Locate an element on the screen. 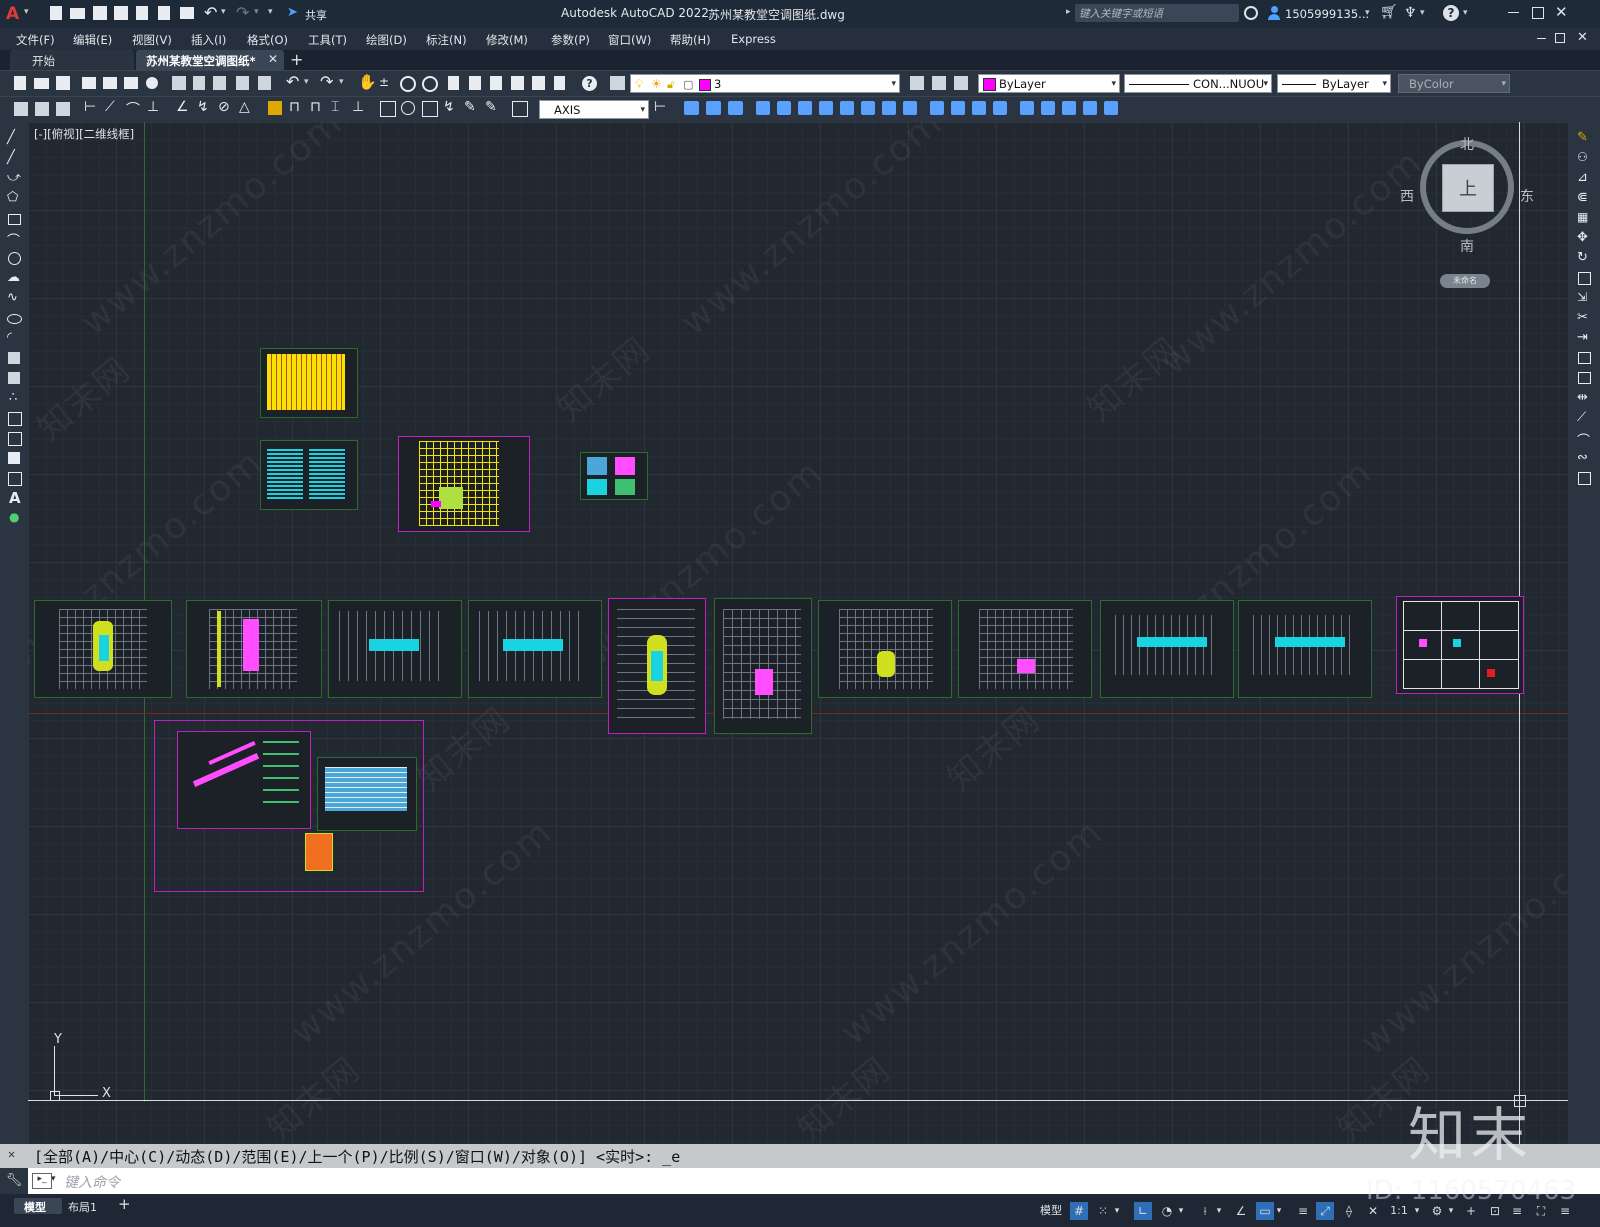 This screenshot has height=1227, width=1600. arc-icon: ⌒ is located at coordinates (13, 239).